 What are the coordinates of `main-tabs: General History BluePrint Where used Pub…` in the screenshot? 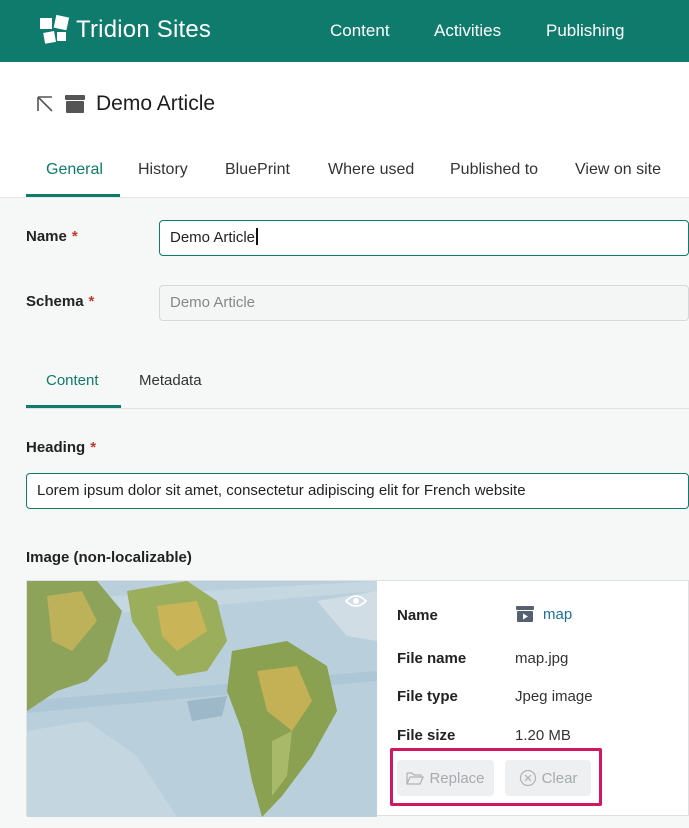 It's located at (357, 172).